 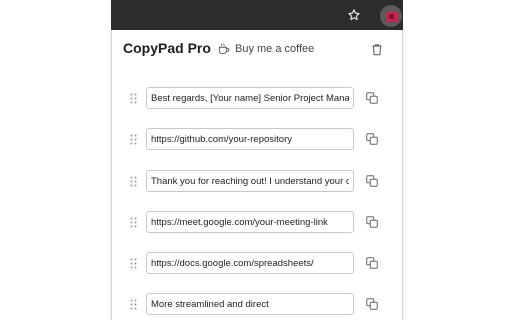 I want to click on copypad-extension-button, so click(x=391, y=16).